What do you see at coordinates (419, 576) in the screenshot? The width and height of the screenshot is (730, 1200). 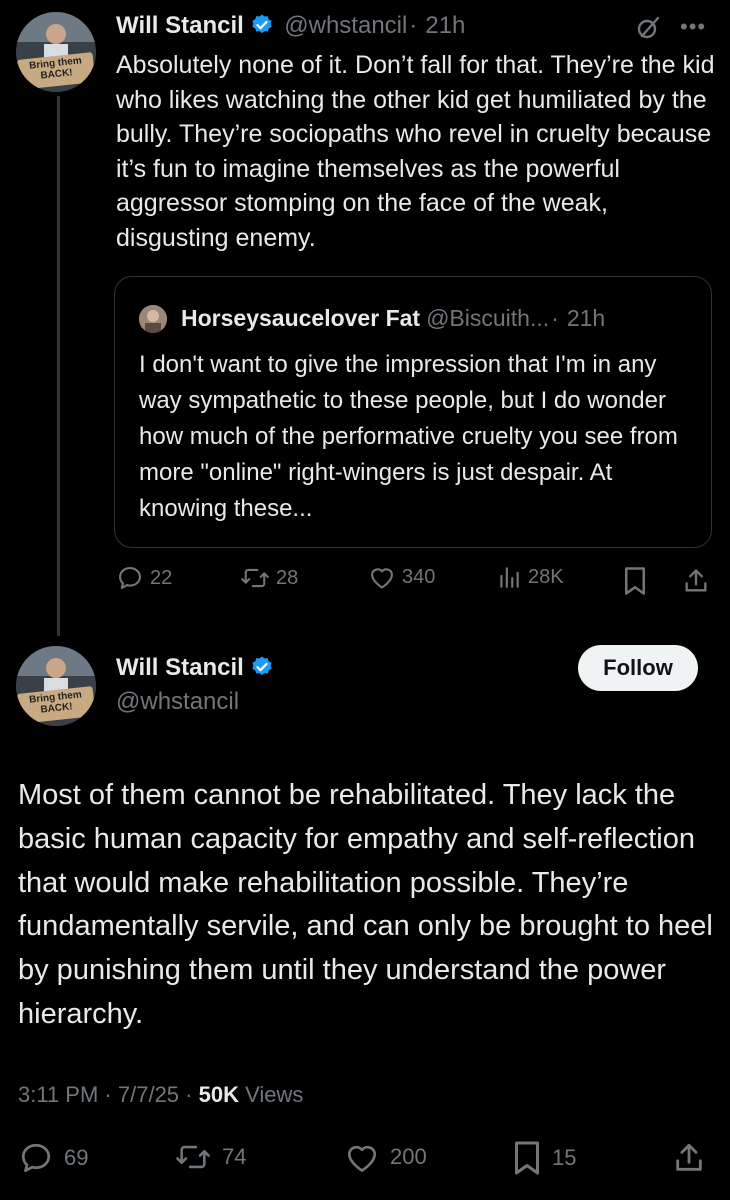 I see `like-count: 340` at bounding box center [419, 576].